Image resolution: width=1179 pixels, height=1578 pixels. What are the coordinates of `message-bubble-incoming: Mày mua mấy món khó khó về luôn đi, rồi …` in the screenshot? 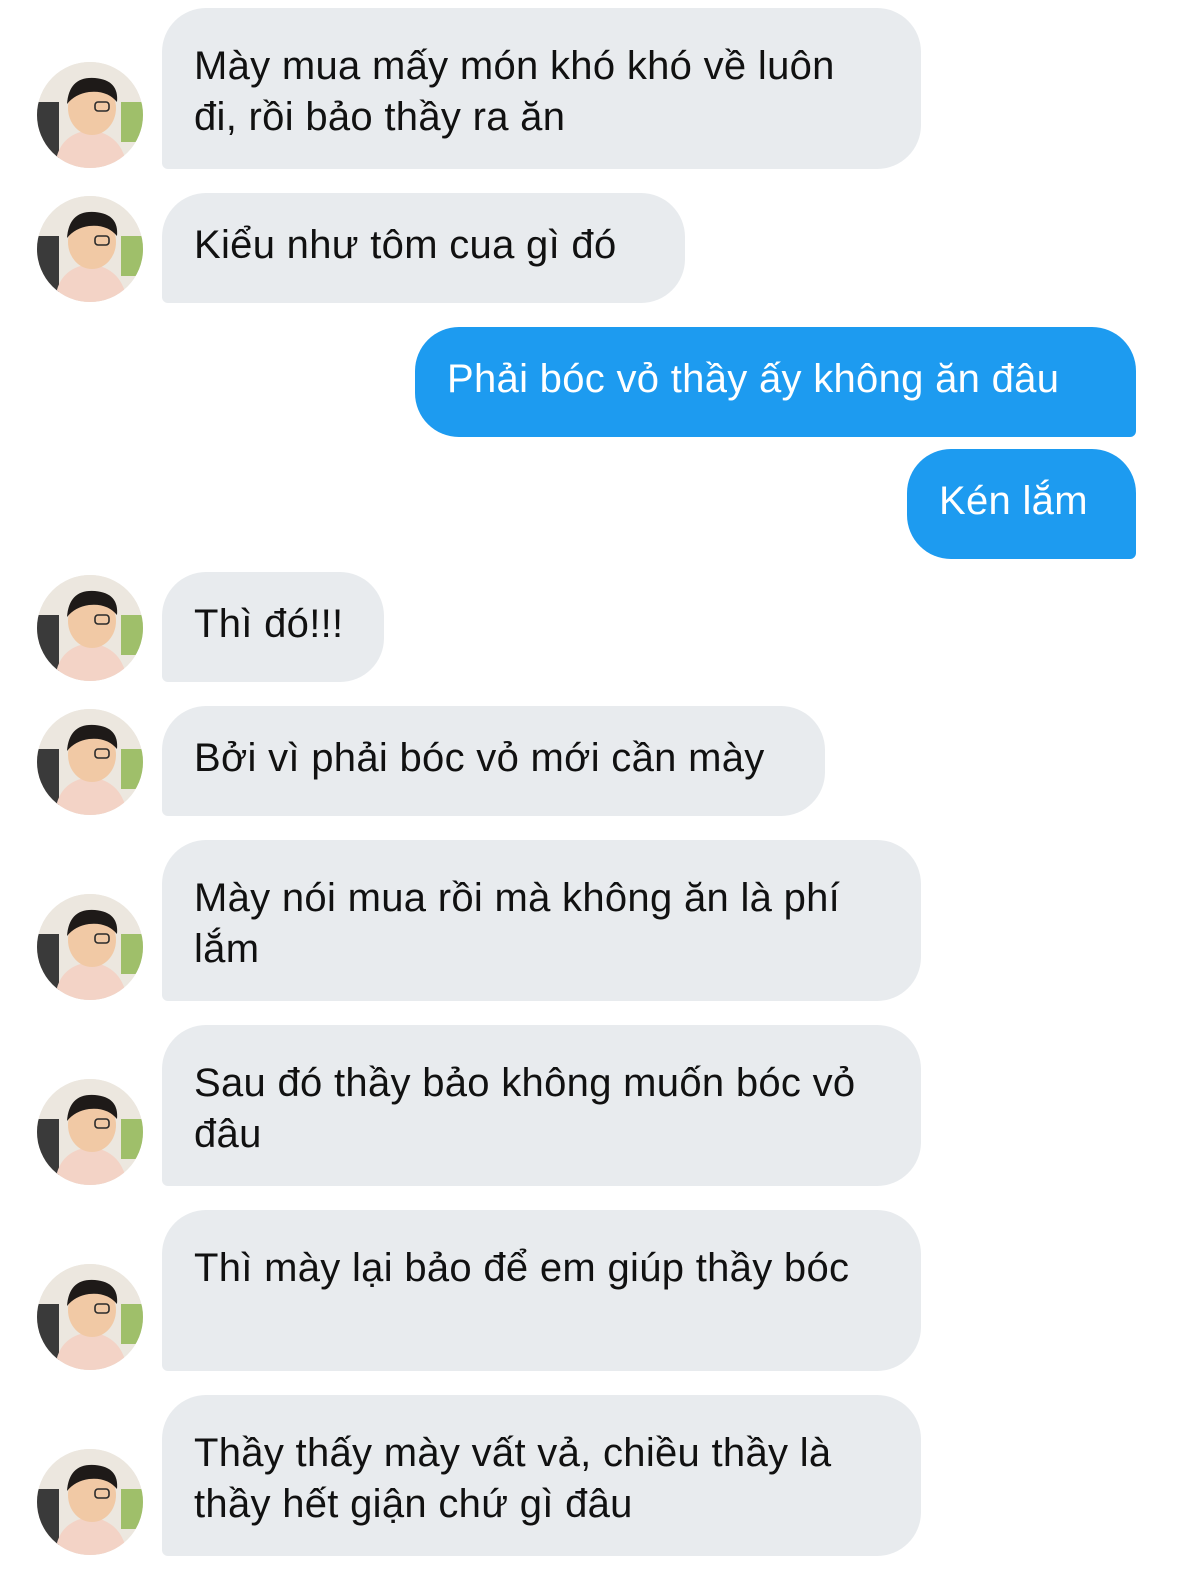 It's located at (541, 88).